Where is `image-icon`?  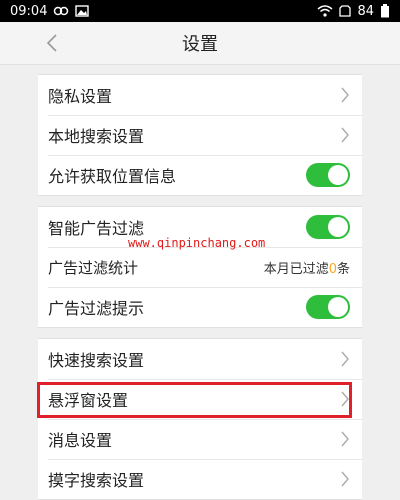
image-icon is located at coordinates (82, 11).